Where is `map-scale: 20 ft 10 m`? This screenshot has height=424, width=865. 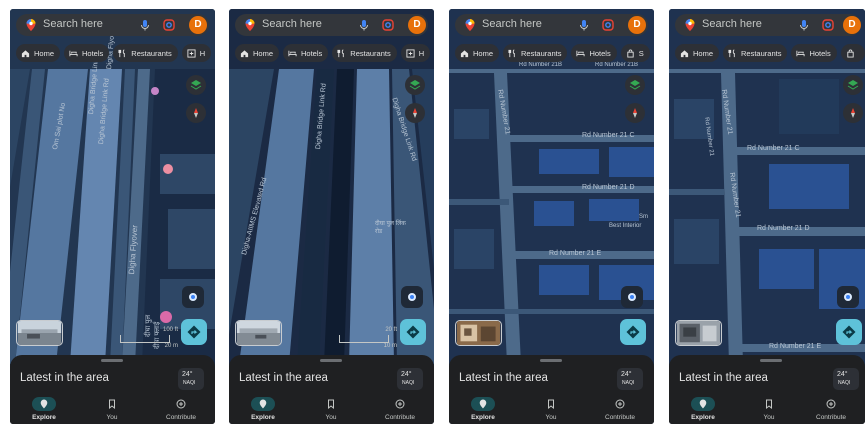 map-scale: 20 ft 10 m is located at coordinates (368, 339).